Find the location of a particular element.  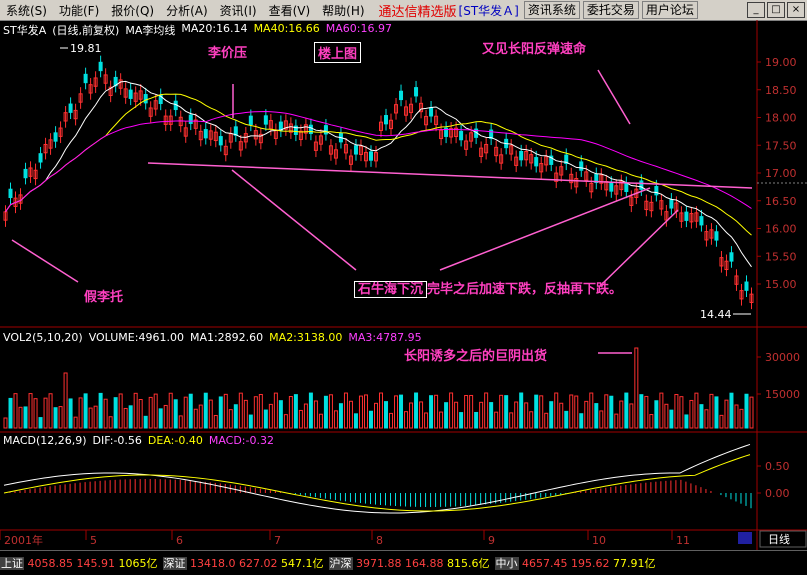

menu-function: 功能(F) is located at coordinates (79, 10).